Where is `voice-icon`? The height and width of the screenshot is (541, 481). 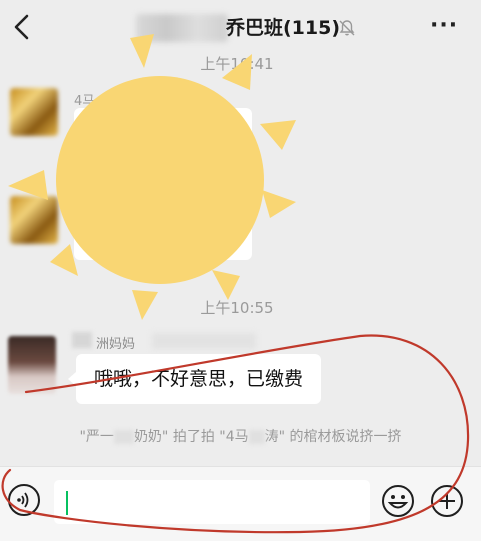
voice-icon is located at coordinates (24, 500).